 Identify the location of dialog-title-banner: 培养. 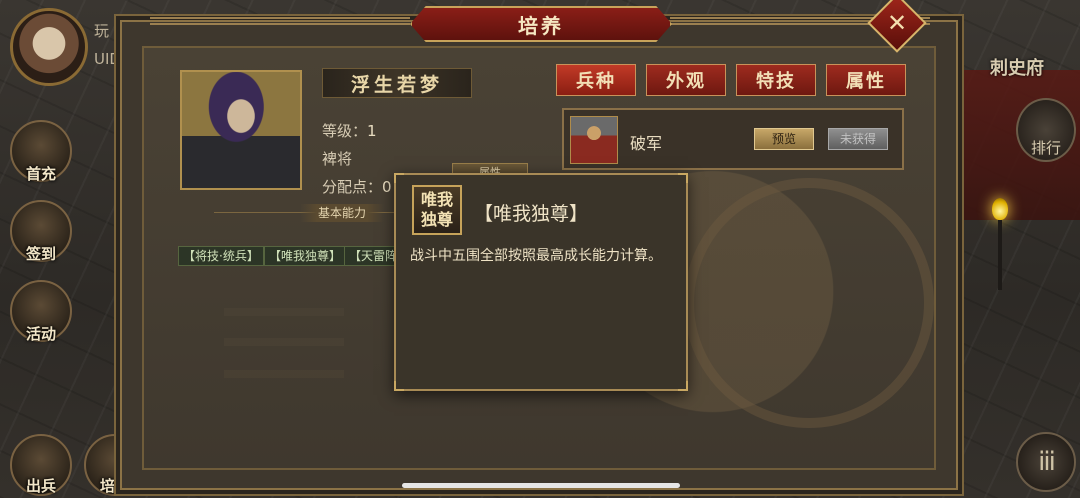
(541, 24).